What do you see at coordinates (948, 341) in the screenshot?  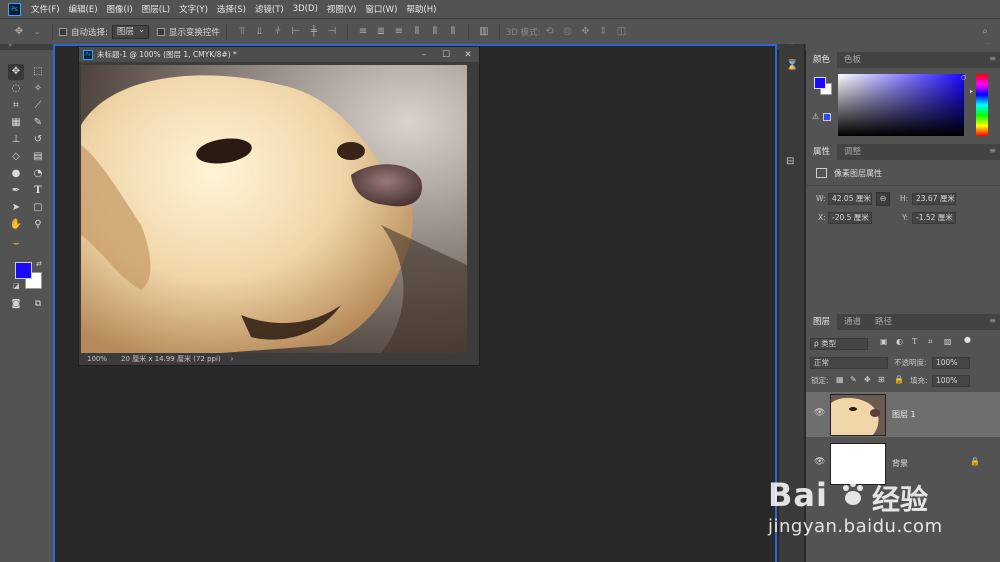 I see `filter-smart-object-icon: ▨` at bounding box center [948, 341].